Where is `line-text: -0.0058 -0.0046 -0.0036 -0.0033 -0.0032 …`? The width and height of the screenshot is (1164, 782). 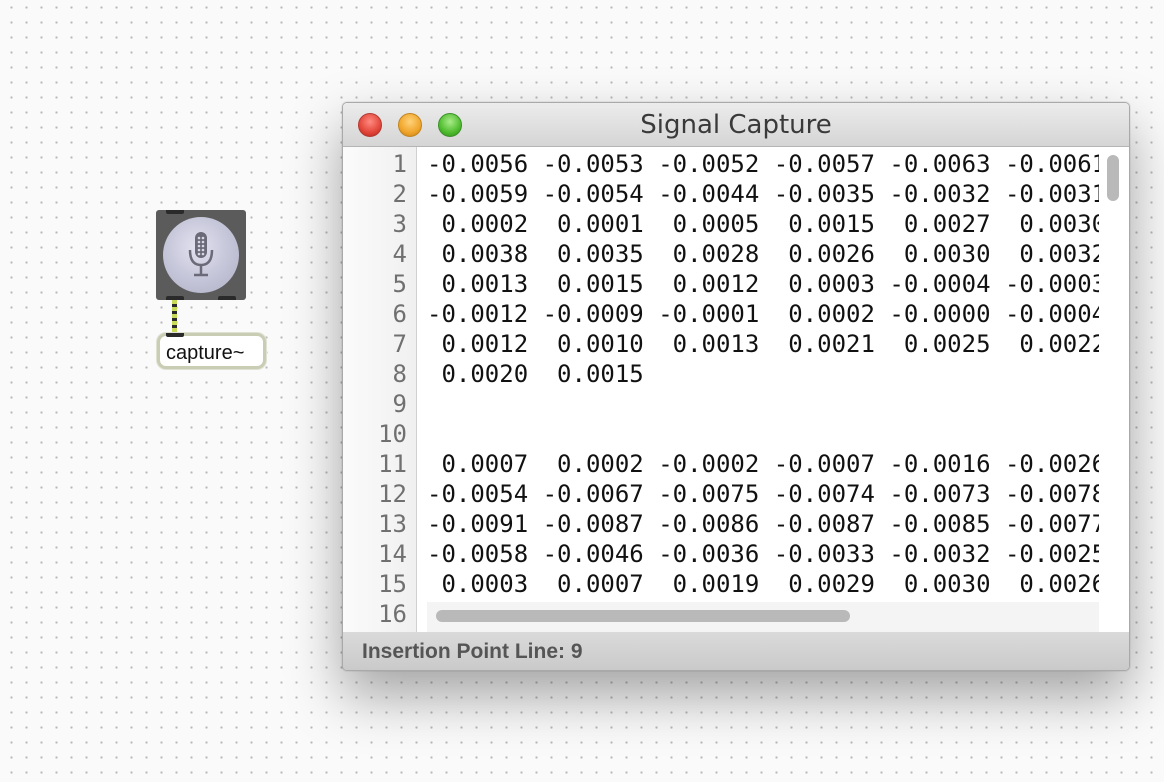 line-text: -0.0058 -0.0046 -0.0036 -0.0033 -0.0032 … is located at coordinates (763, 554).